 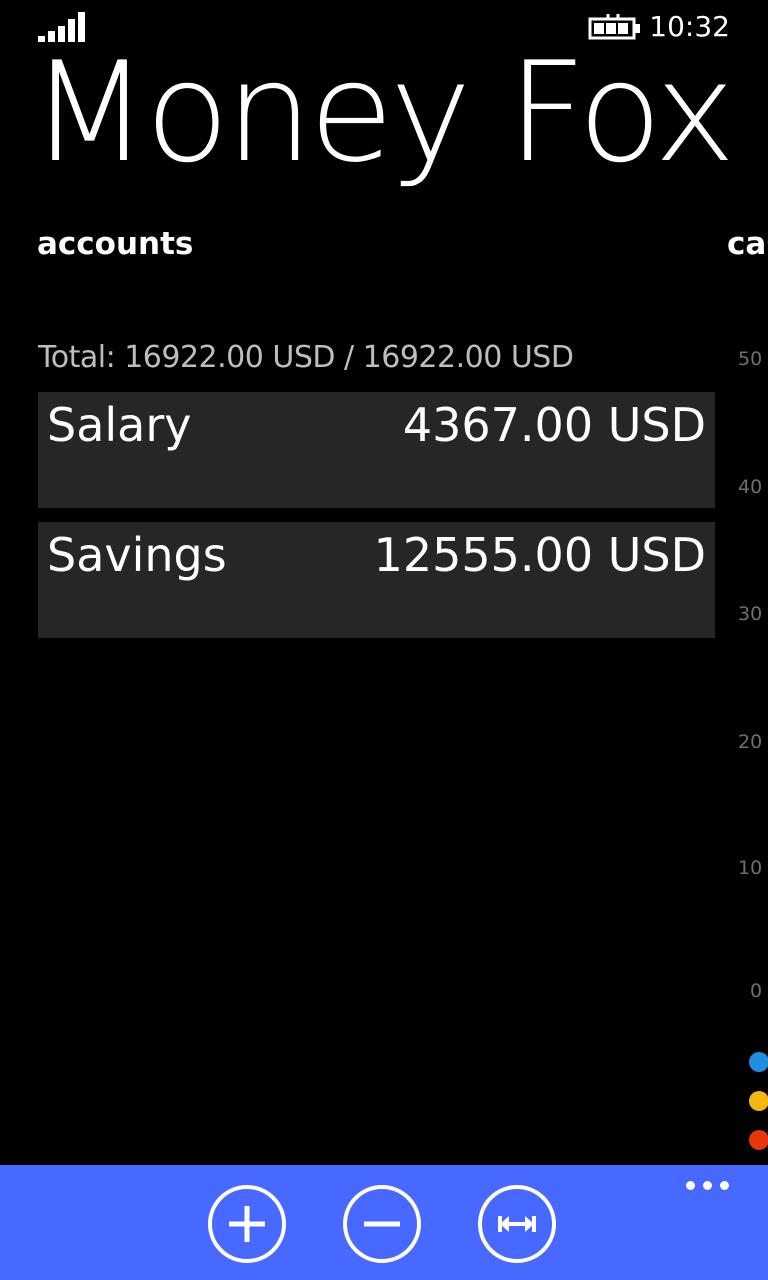 I want to click on tick-label: 10, so click(x=750, y=868).